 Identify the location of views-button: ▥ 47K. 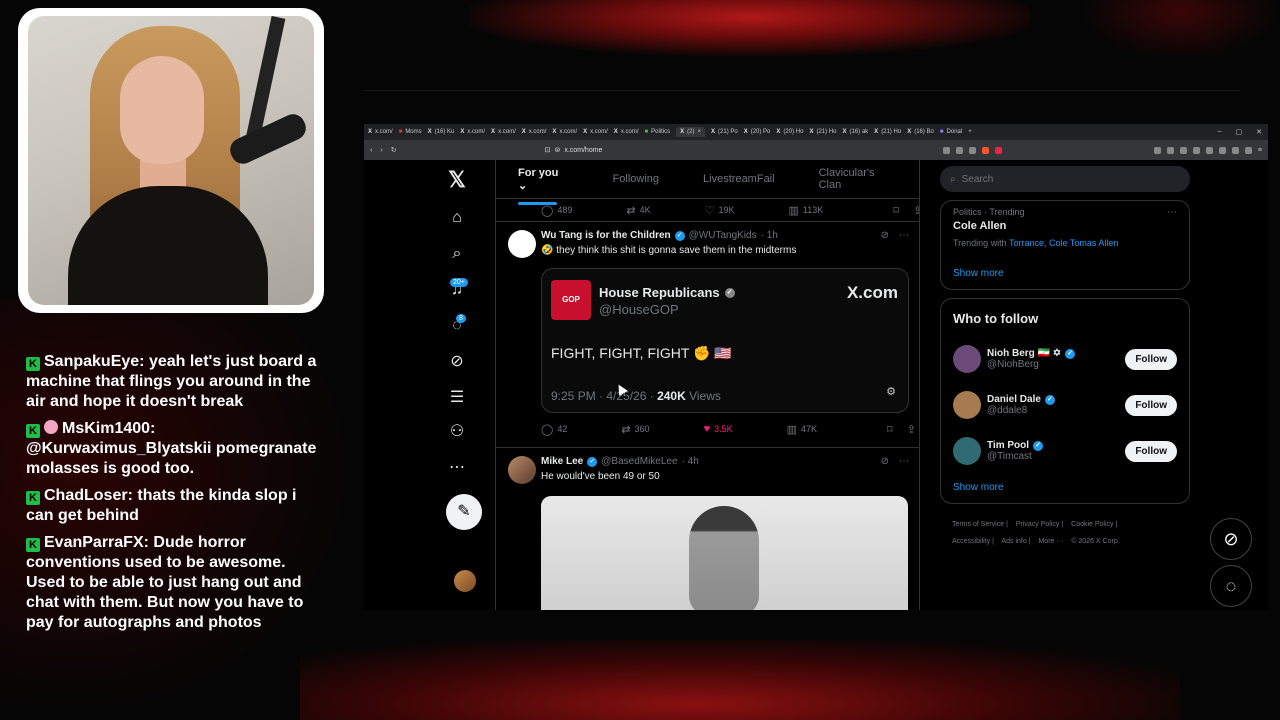
(802, 429).